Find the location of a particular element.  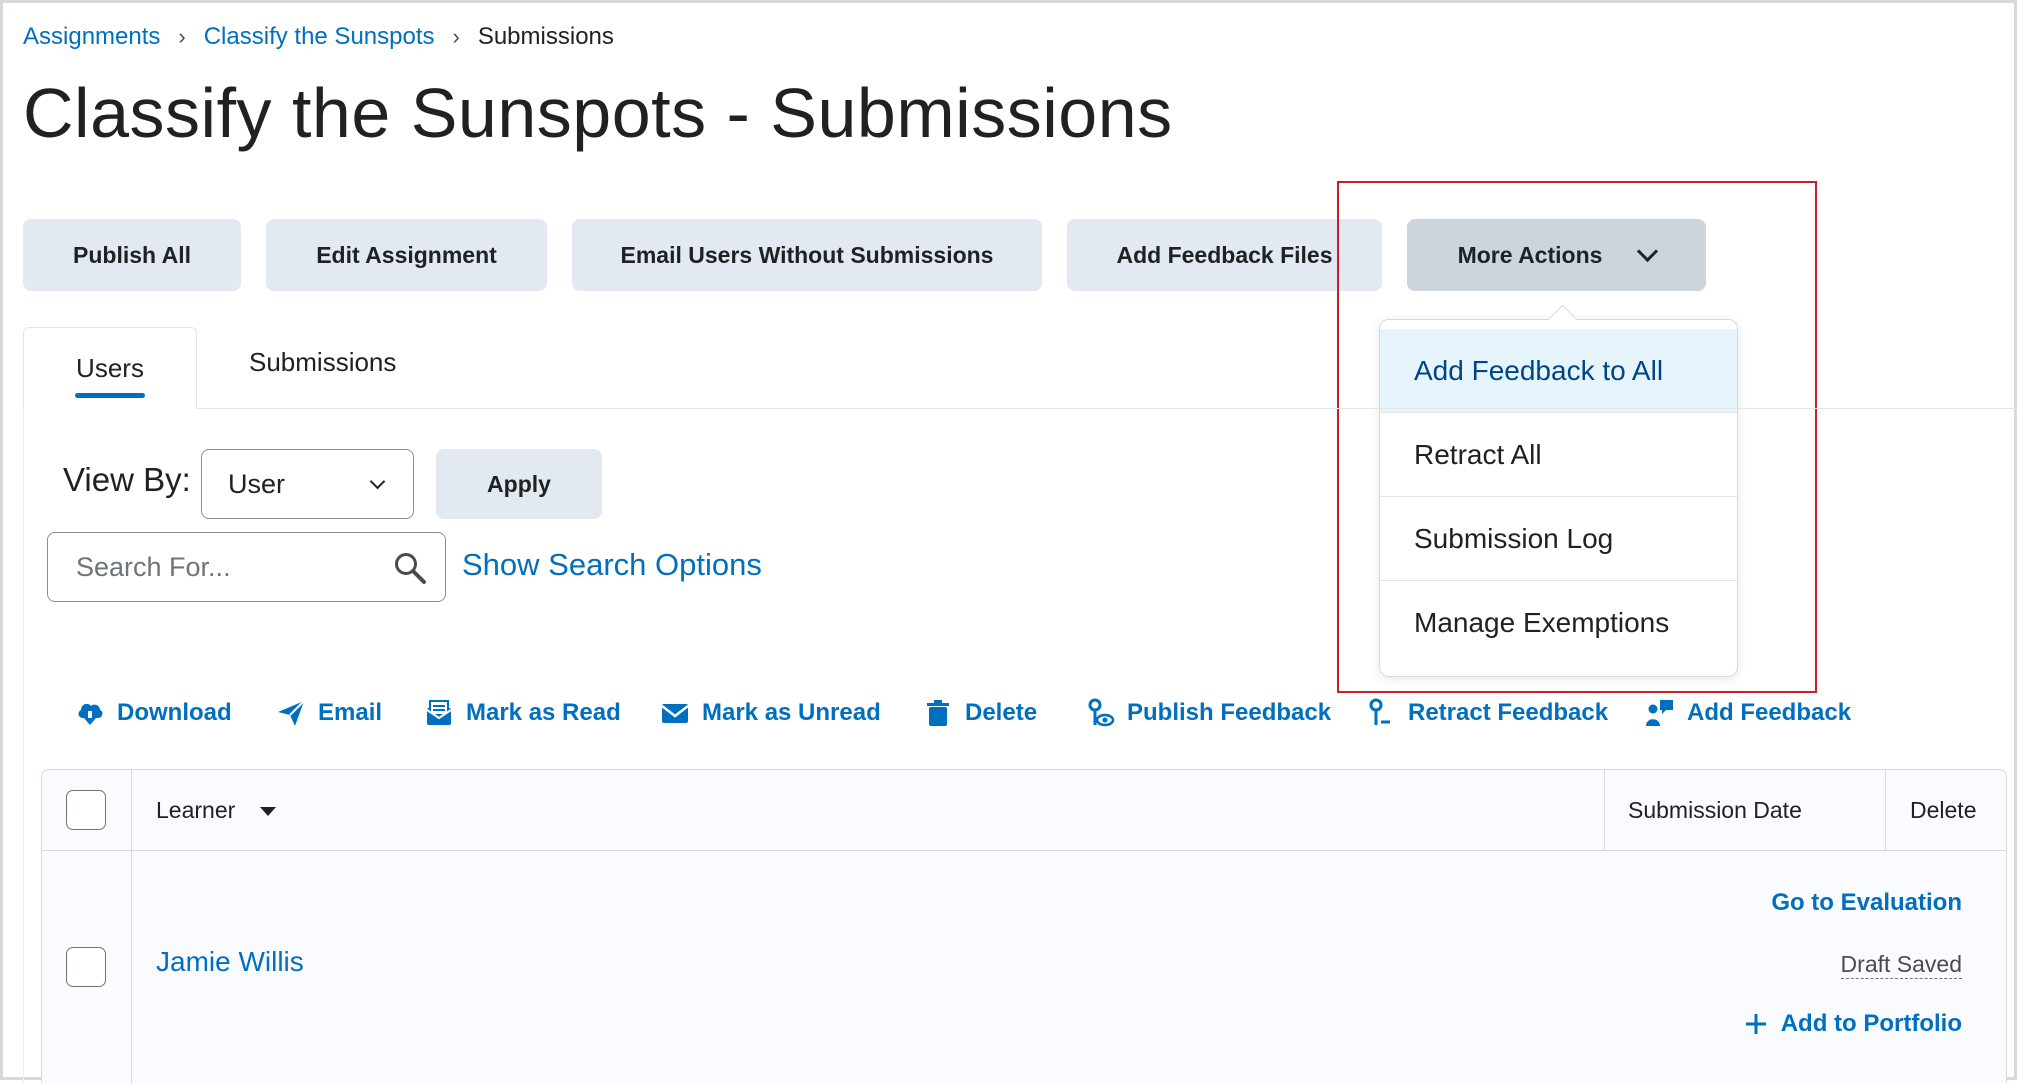

page-title: Classify the Sunspots - Submissions is located at coordinates (598, 113).